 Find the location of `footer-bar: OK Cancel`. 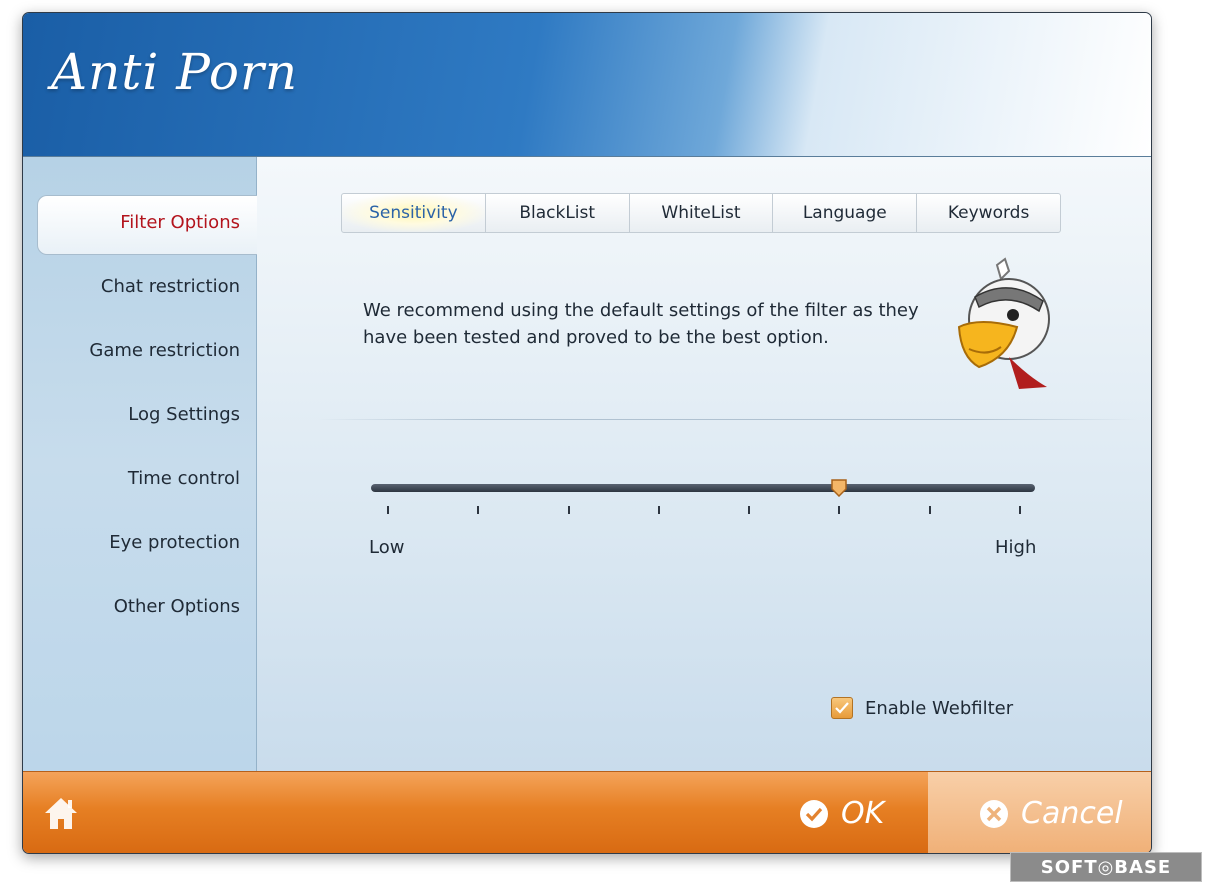

footer-bar: OK Cancel is located at coordinates (587, 812).